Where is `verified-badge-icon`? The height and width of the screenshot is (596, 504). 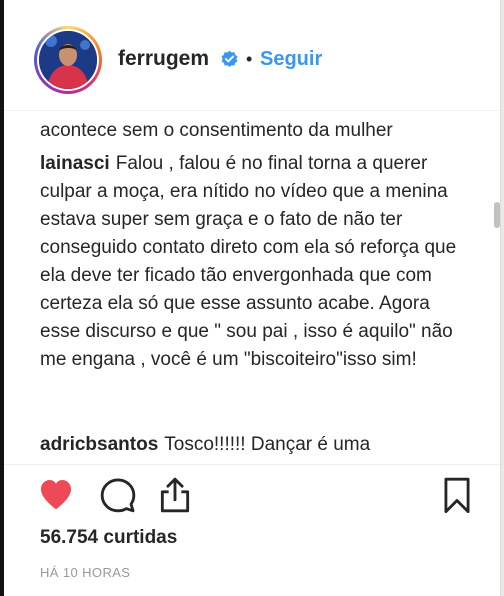 verified-badge-icon is located at coordinates (229, 58).